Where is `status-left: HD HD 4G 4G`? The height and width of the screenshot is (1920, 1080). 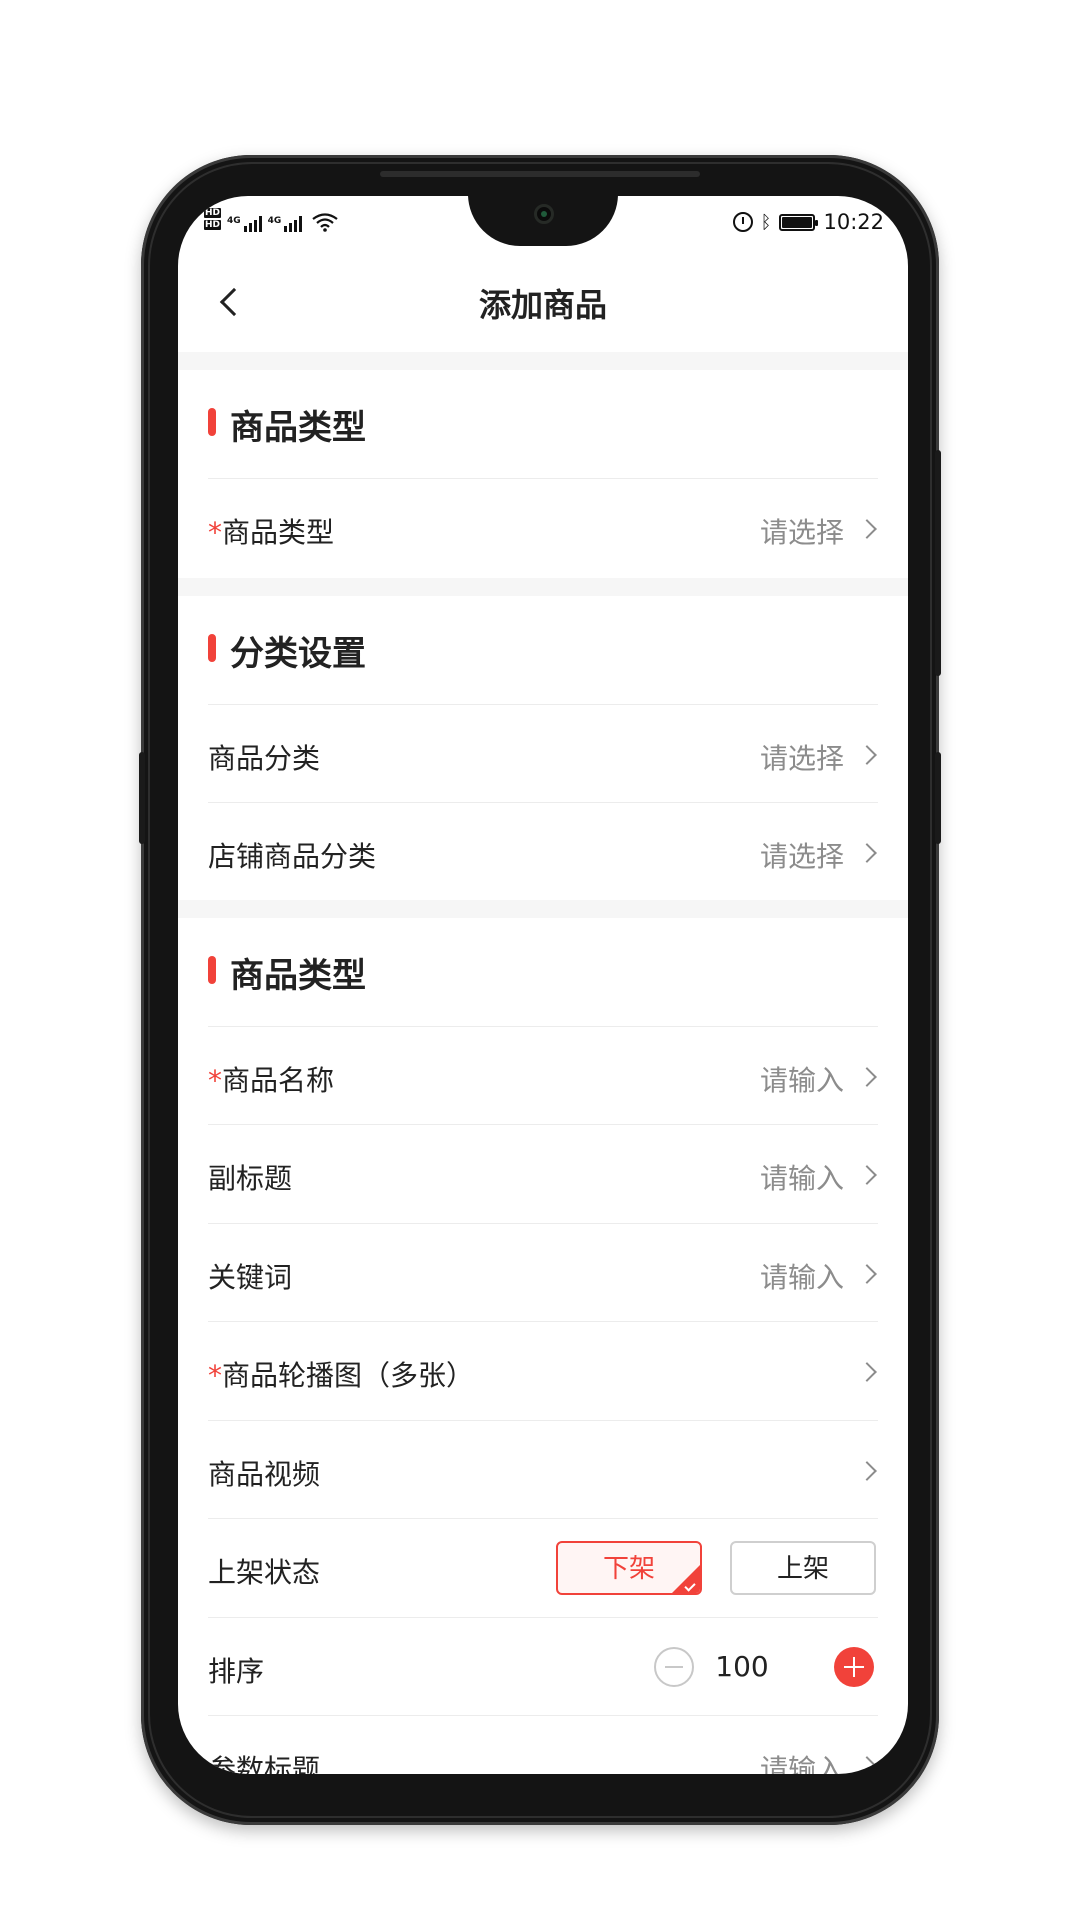
status-left: HD HD 4G 4G is located at coordinates (271, 220).